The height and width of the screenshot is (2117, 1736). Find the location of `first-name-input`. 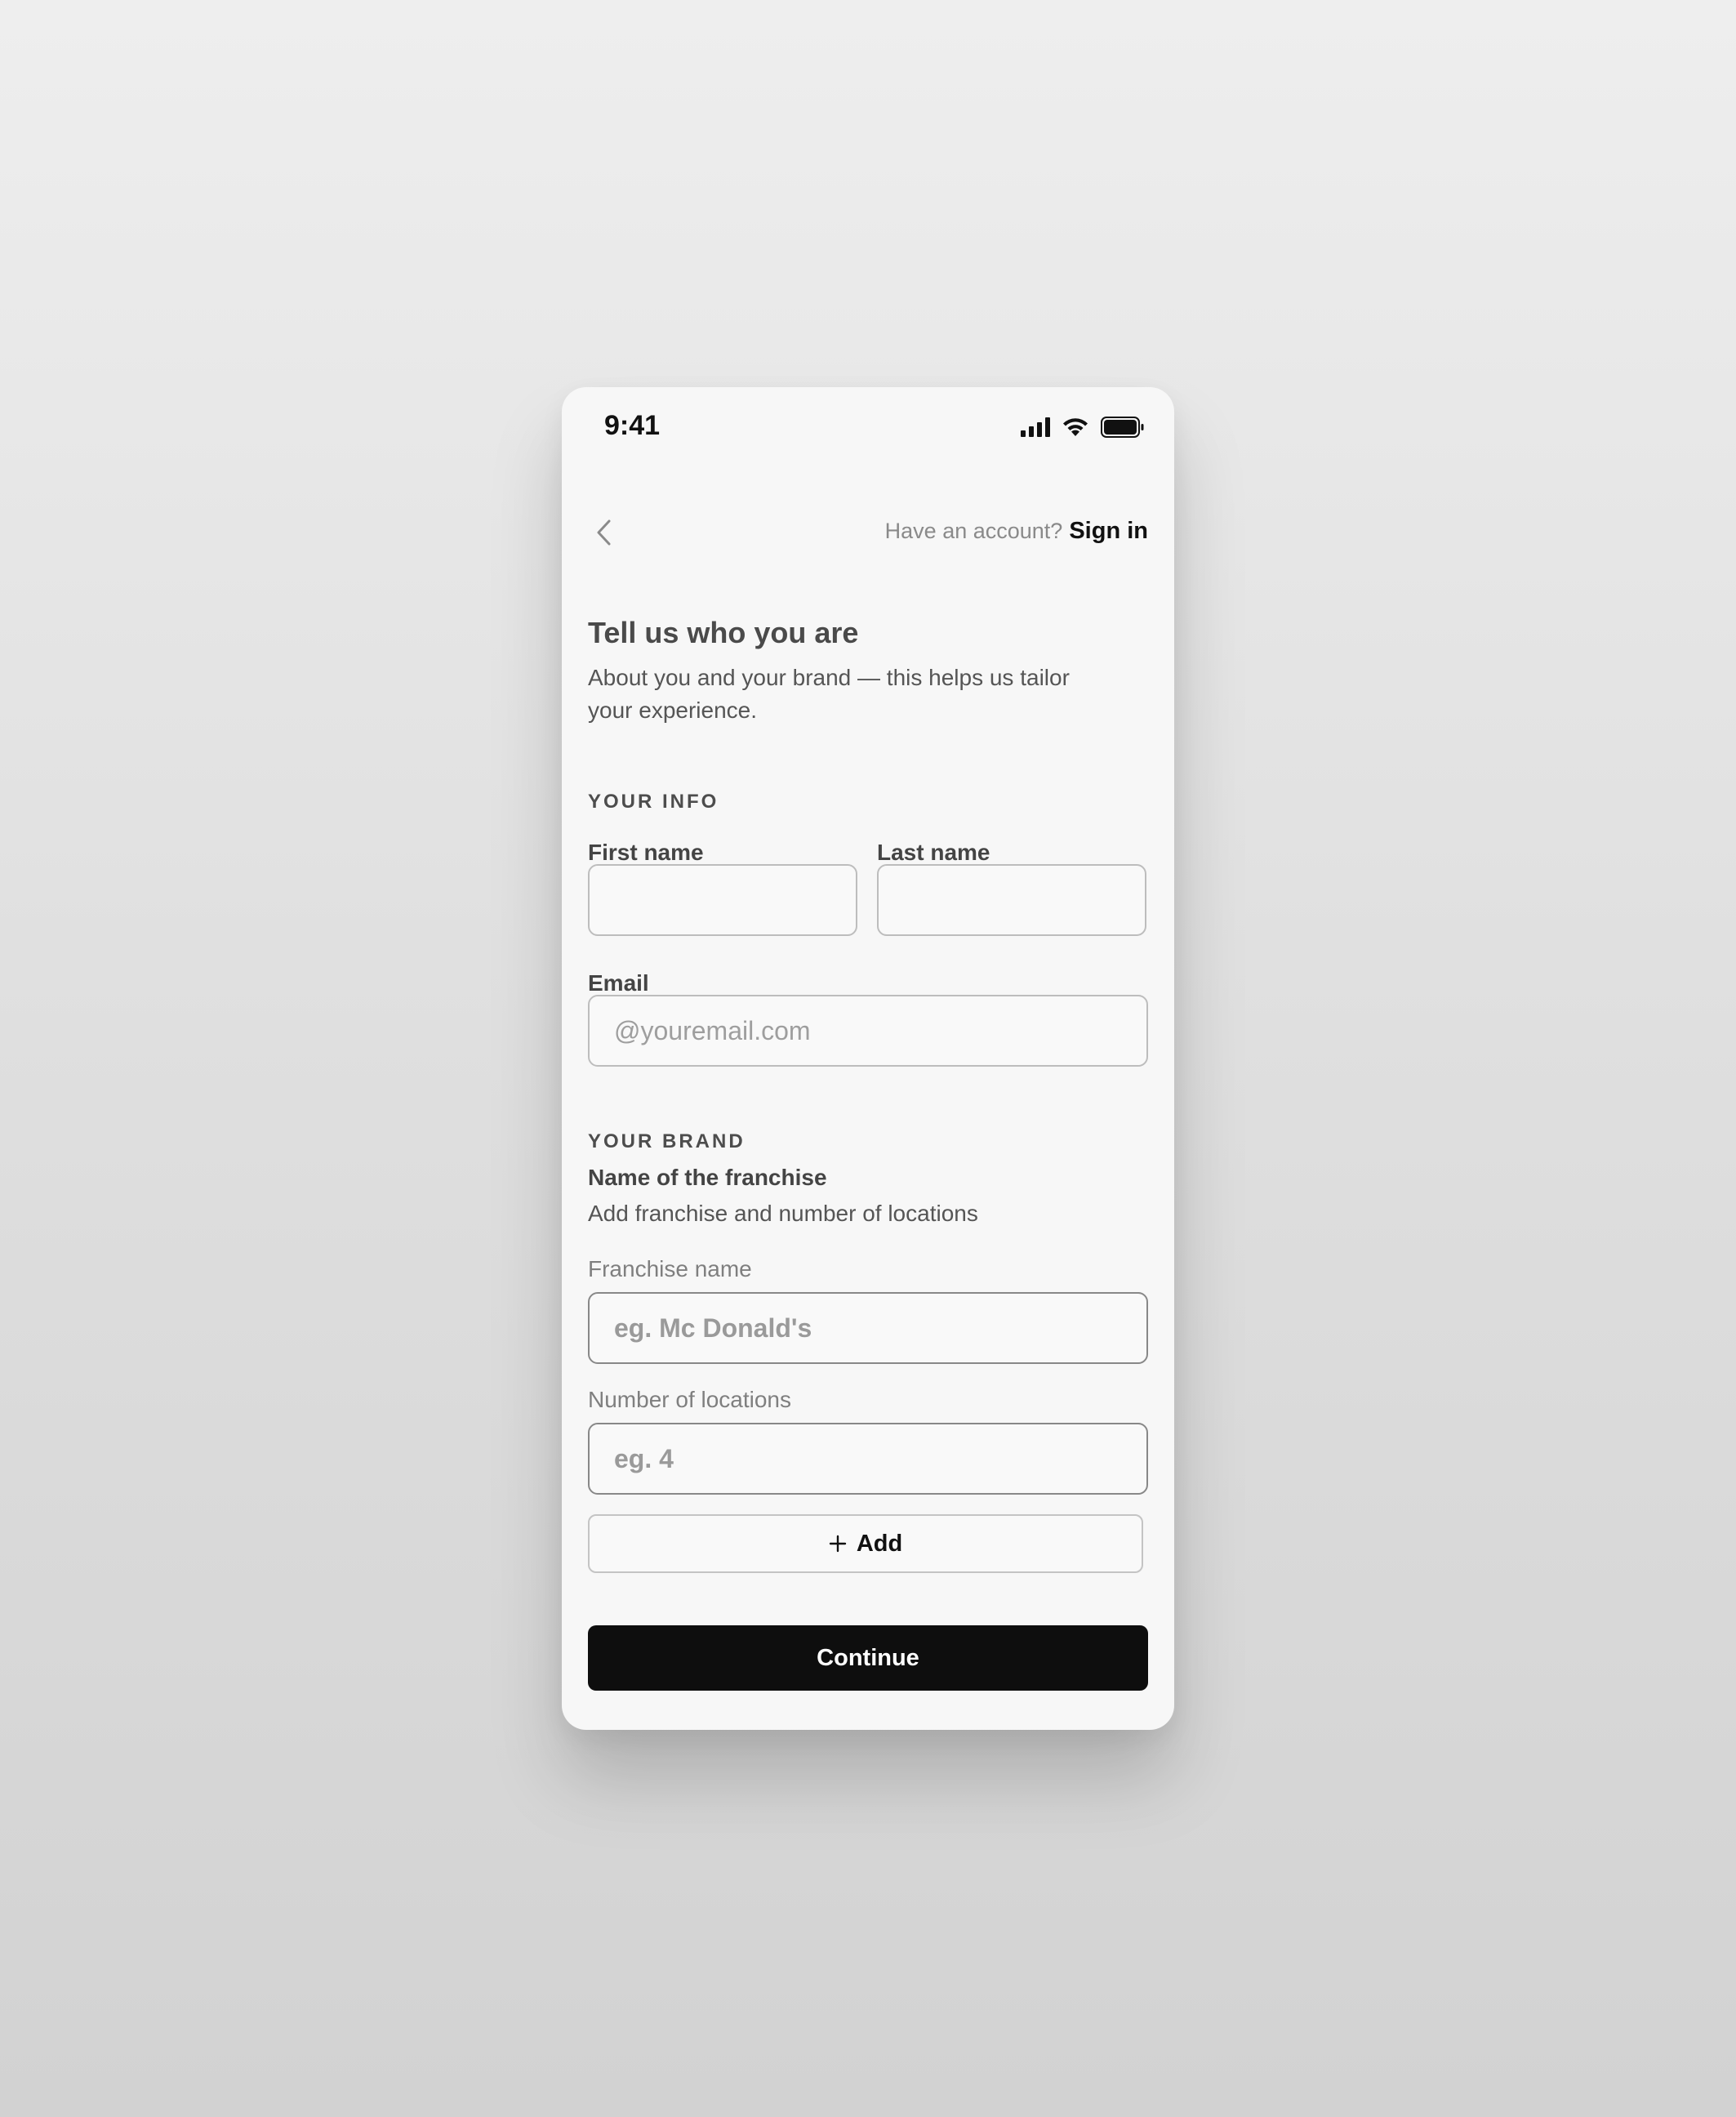

first-name-input is located at coordinates (723, 900).